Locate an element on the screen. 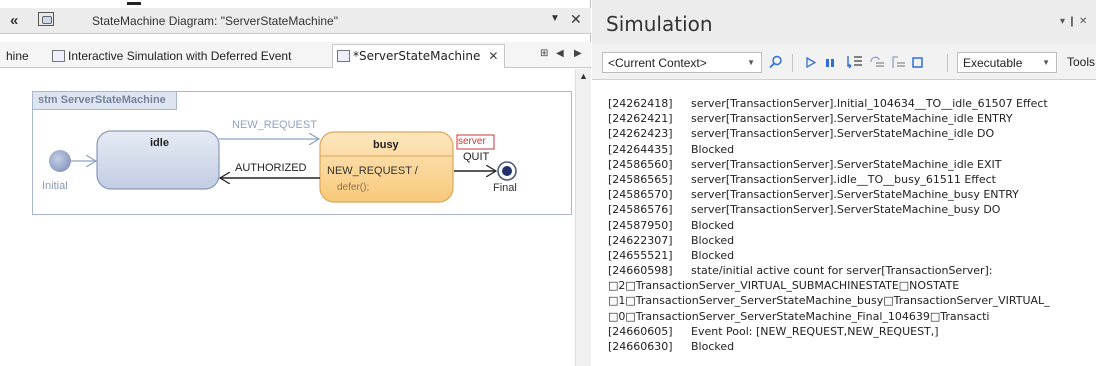  dropdown-arrow-icon: ▼ is located at coordinates (555, 18).